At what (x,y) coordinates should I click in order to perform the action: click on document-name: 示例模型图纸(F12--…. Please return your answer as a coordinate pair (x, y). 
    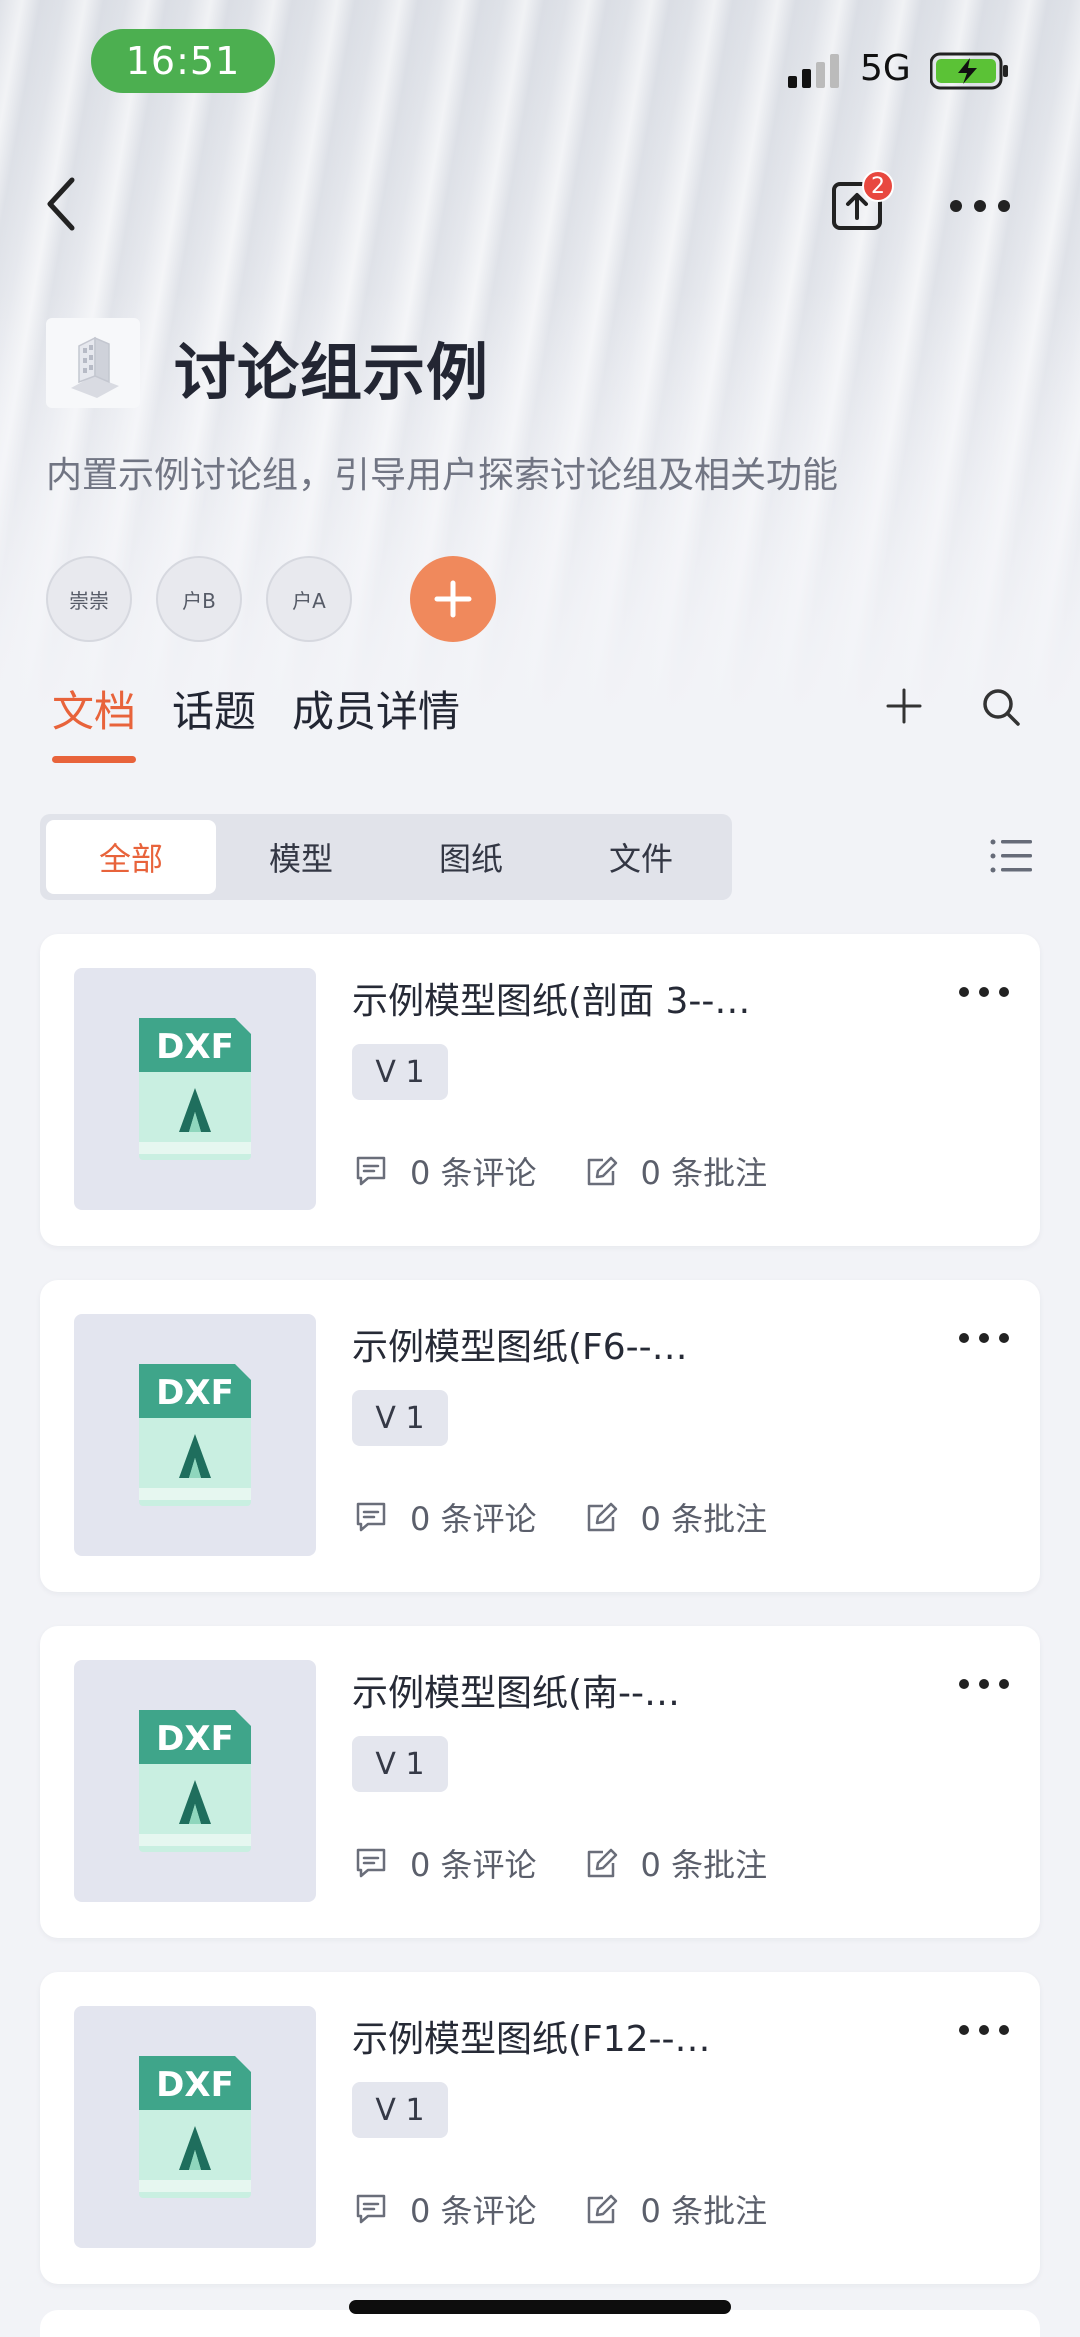
    Looking at the image, I should click on (531, 2039).